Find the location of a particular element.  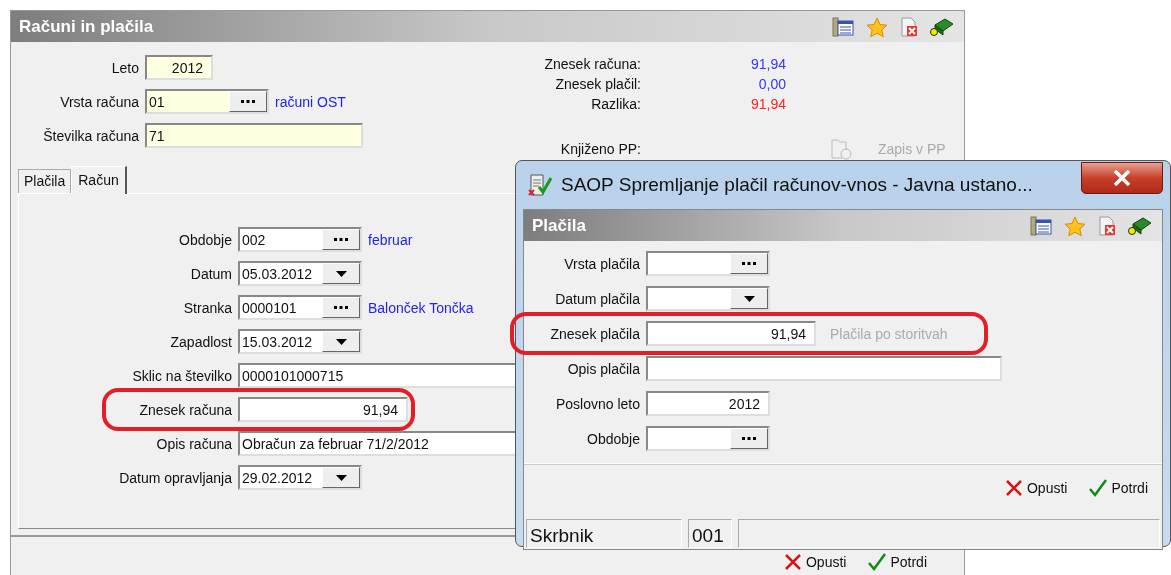

posted-label: Knjiženo PP: is located at coordinates (600, 149).